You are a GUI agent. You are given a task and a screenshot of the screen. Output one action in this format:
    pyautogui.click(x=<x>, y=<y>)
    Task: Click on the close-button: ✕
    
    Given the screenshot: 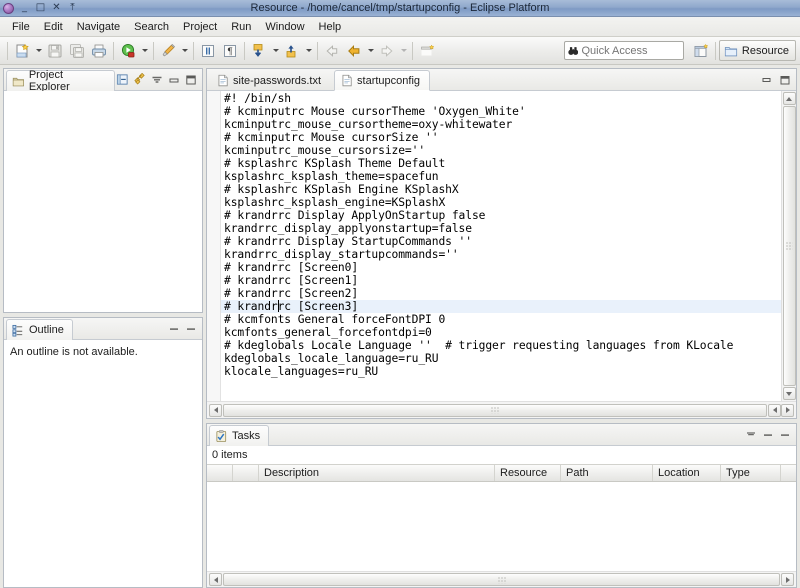 What is the action you would take?
    pyautogui.click(x=56, y=8)
    